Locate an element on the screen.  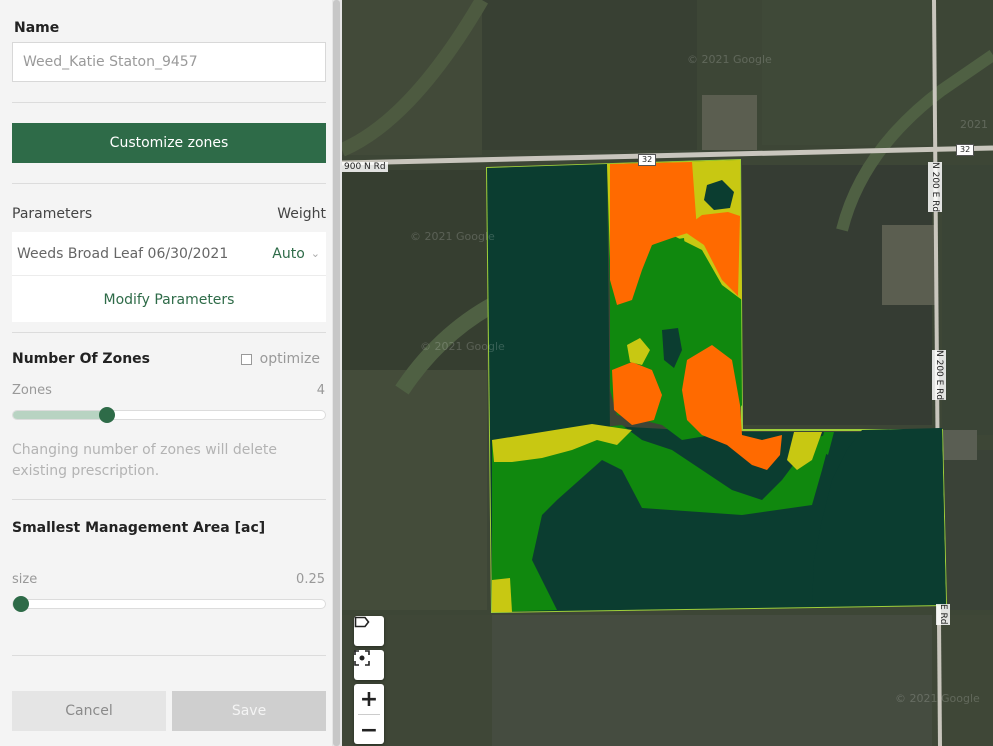
sidebar-scrollbar-thumb is located at coordinates (336, 373).